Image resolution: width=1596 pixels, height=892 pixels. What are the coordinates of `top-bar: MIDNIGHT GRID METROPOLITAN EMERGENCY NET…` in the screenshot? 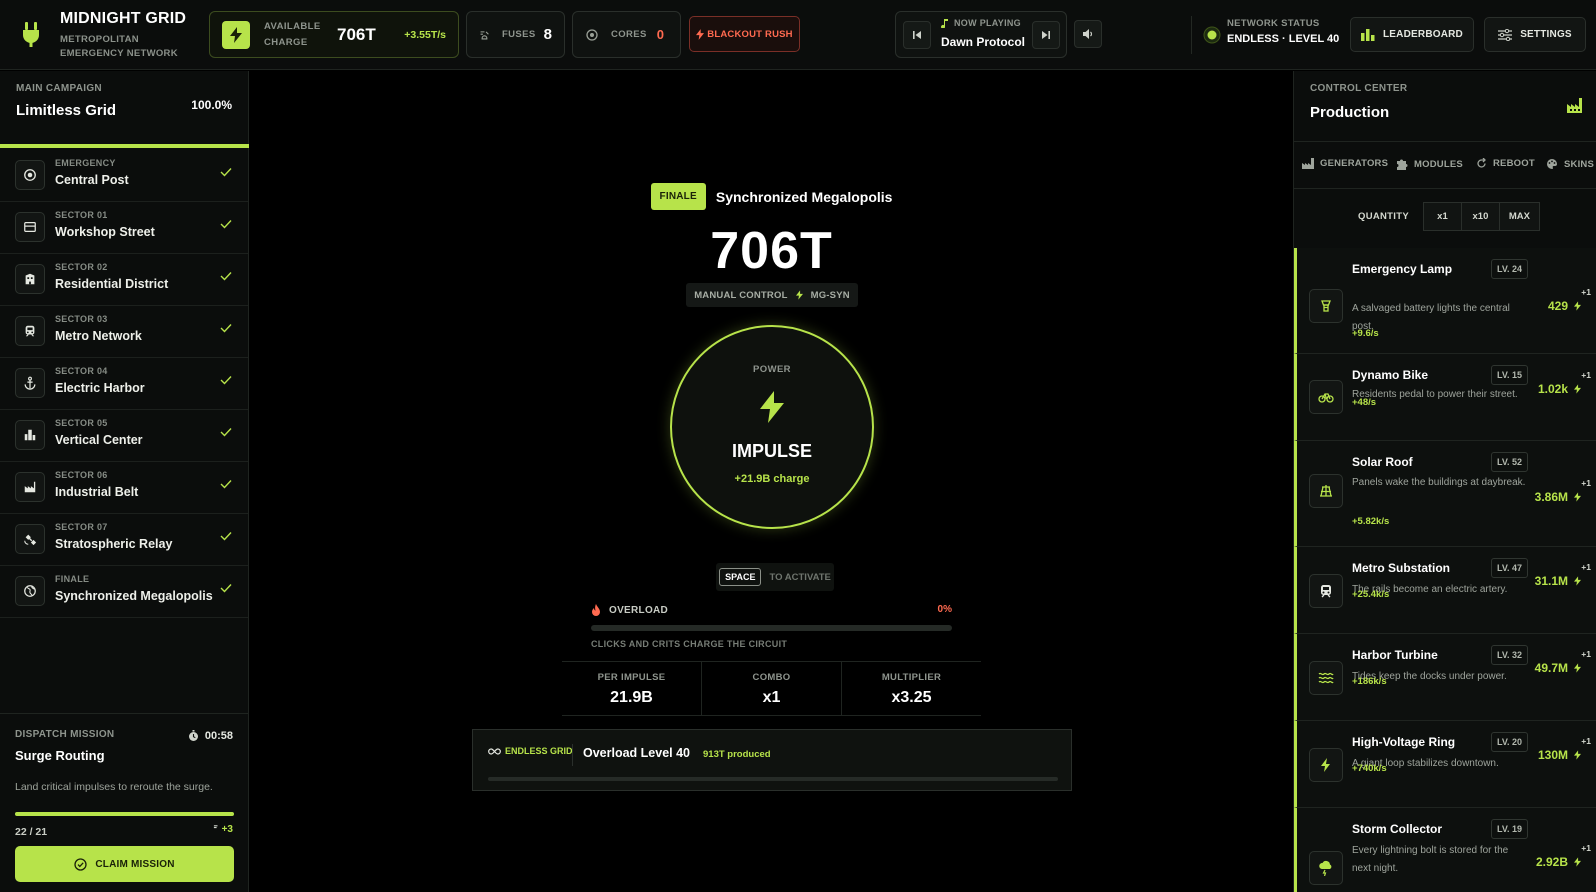 It's located at (798, 35).